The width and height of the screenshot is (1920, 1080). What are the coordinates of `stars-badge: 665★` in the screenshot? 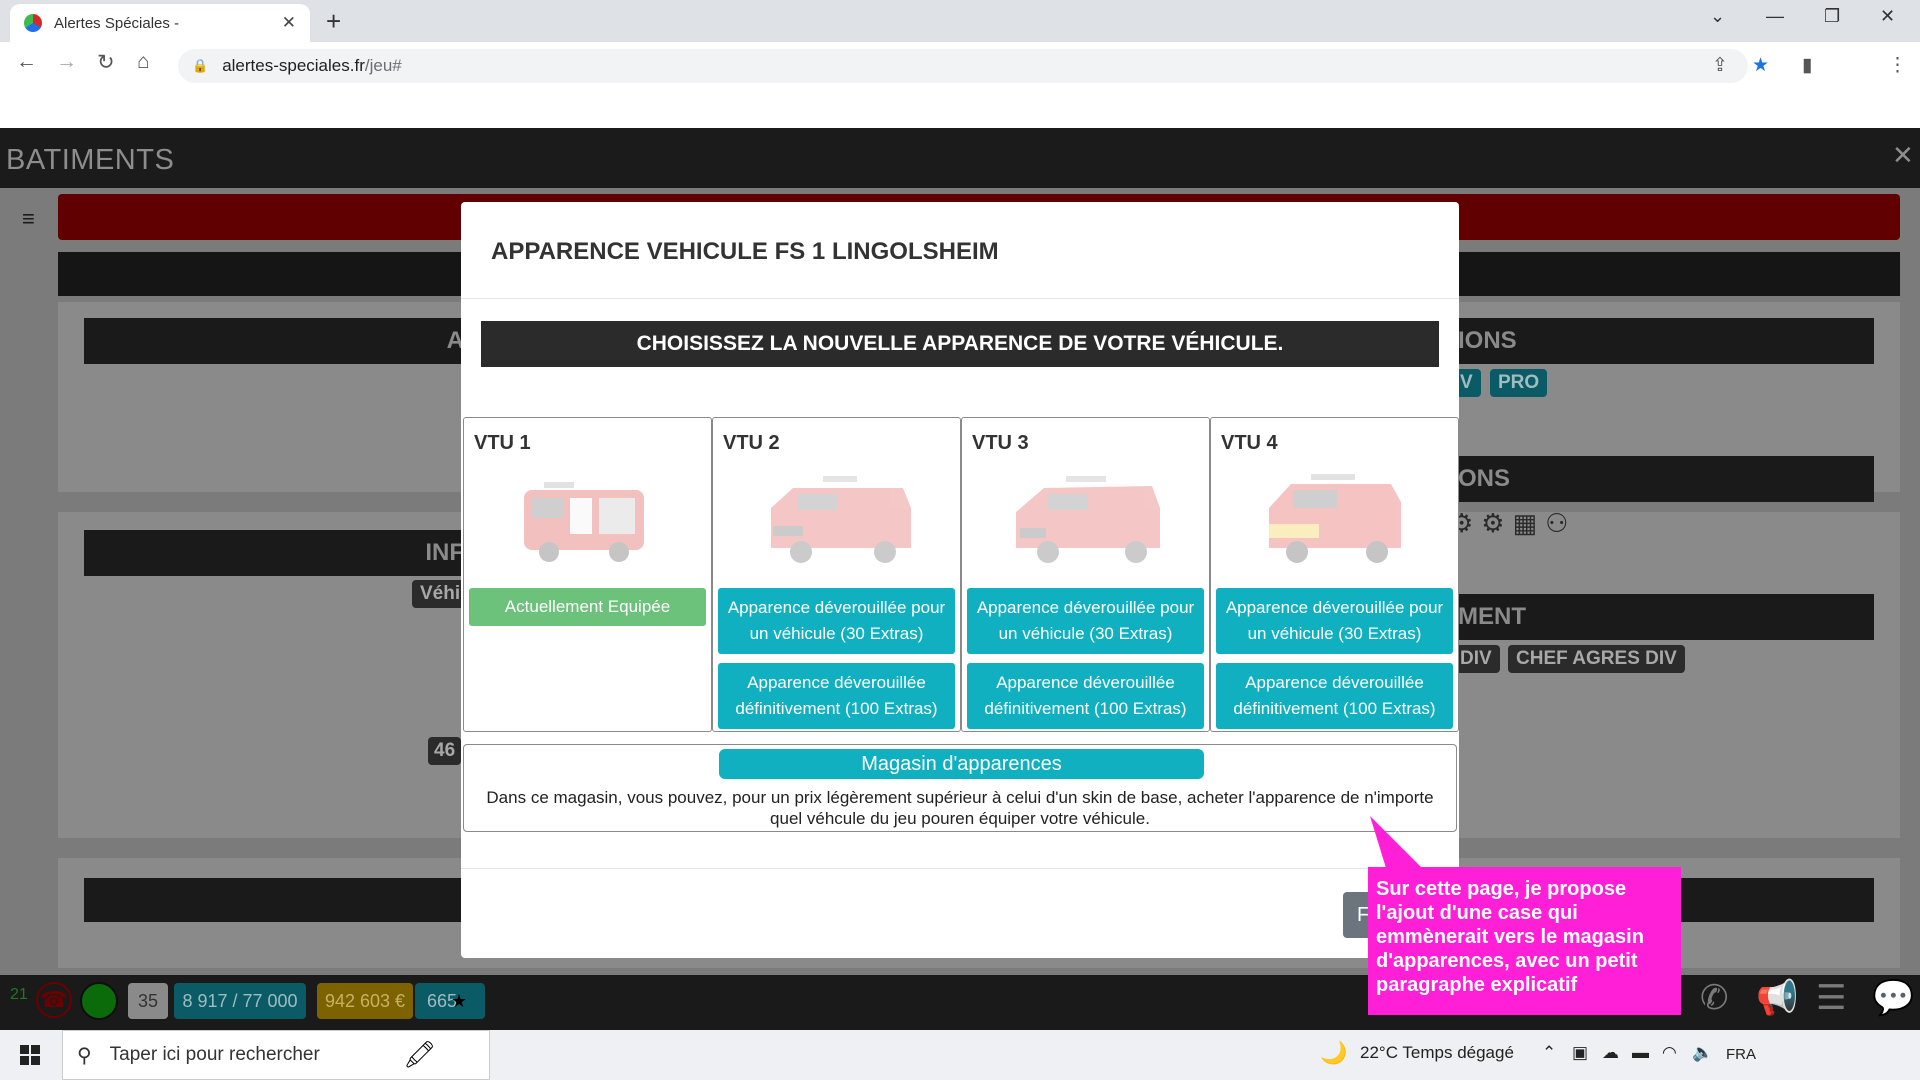 It's located at (450, 1001).